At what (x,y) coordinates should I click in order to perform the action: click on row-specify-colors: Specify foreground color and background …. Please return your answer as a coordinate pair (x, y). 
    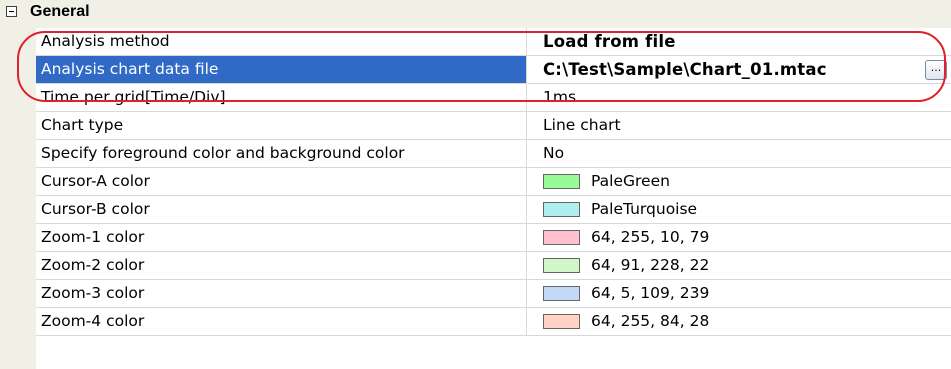
    Looking at the image, I should click on (493, 154).